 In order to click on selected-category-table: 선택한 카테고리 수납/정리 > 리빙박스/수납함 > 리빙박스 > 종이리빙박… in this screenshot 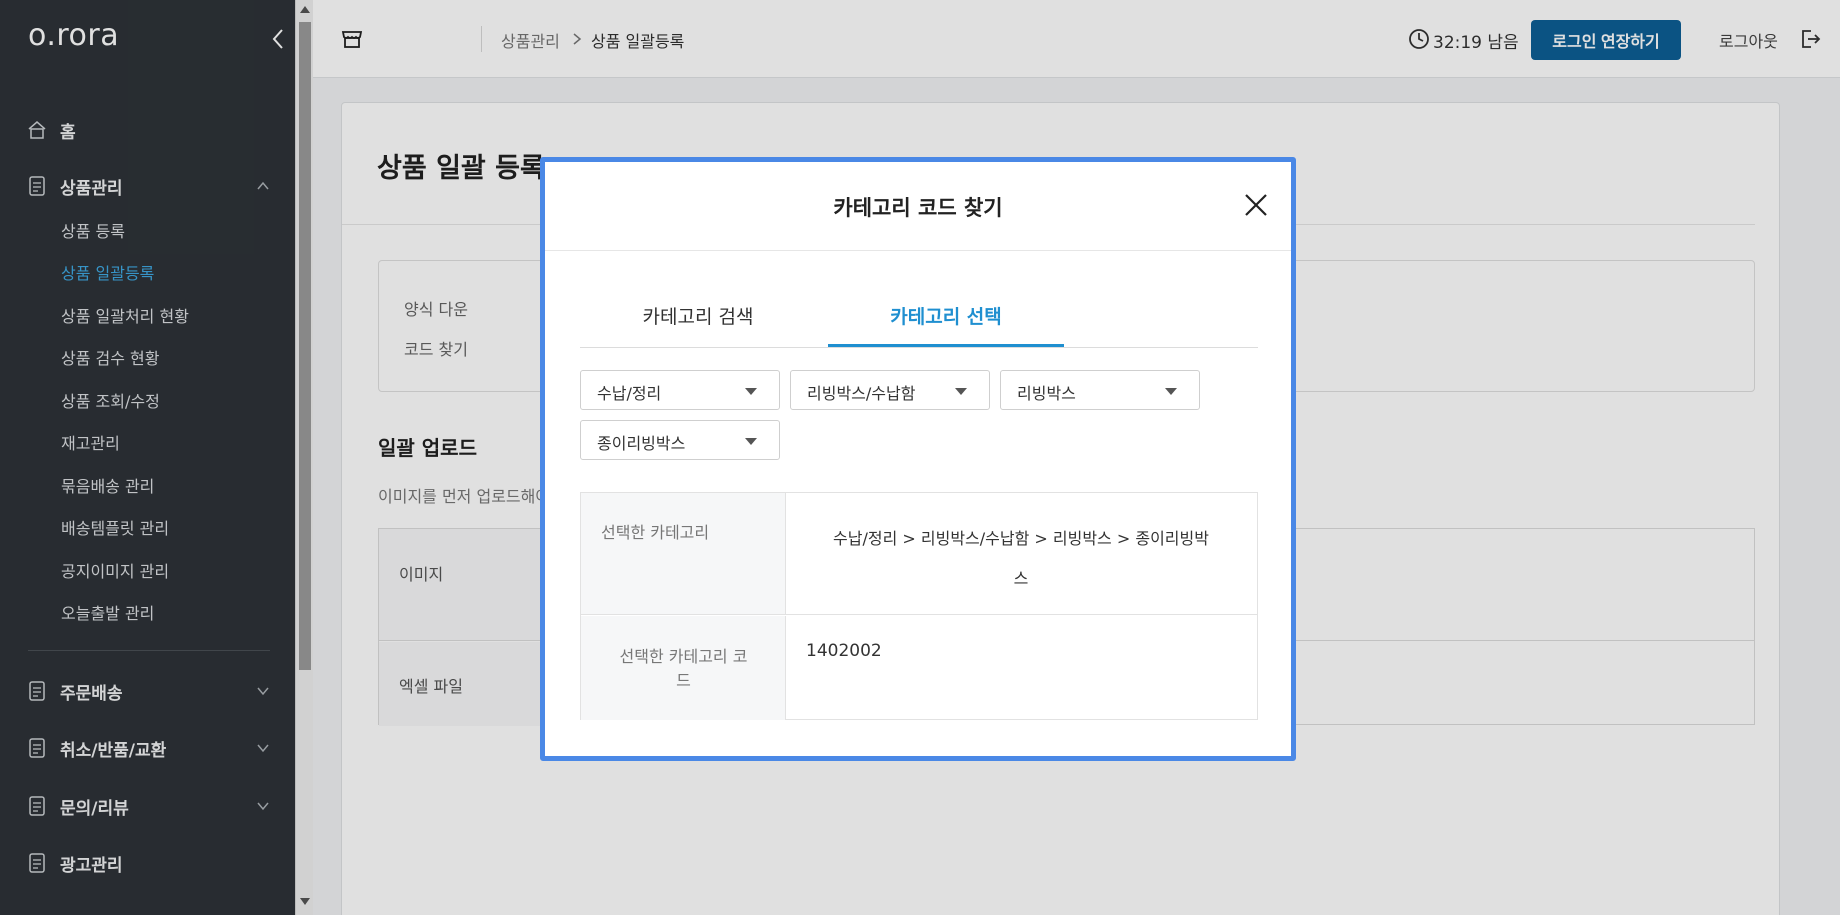, I will do `click(919, 606)`.